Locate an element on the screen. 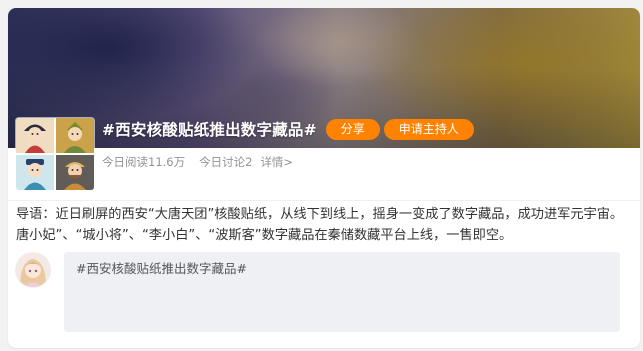  apply-host-button: 申请主持人 is located at coordinates (428, 129).